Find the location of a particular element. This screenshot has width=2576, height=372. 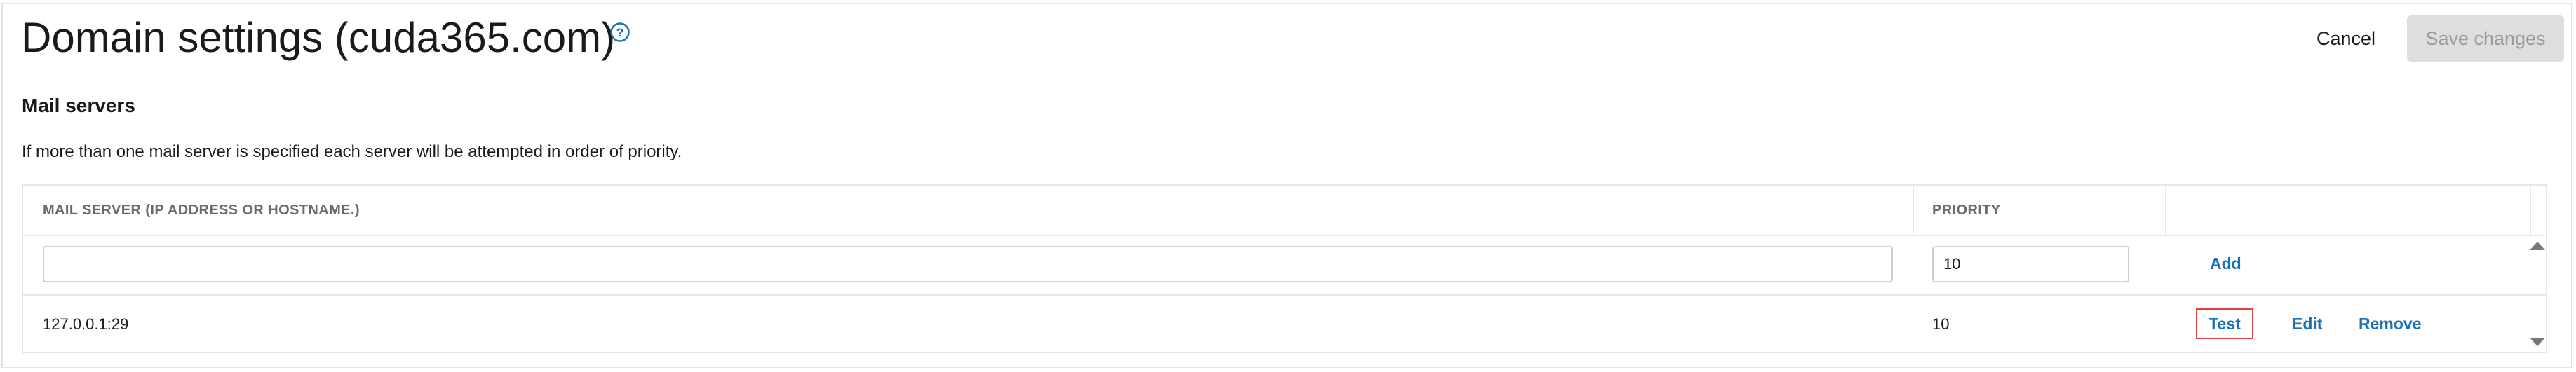

mail-servers-heading: Mail servers is located at coordinates (78, 105).